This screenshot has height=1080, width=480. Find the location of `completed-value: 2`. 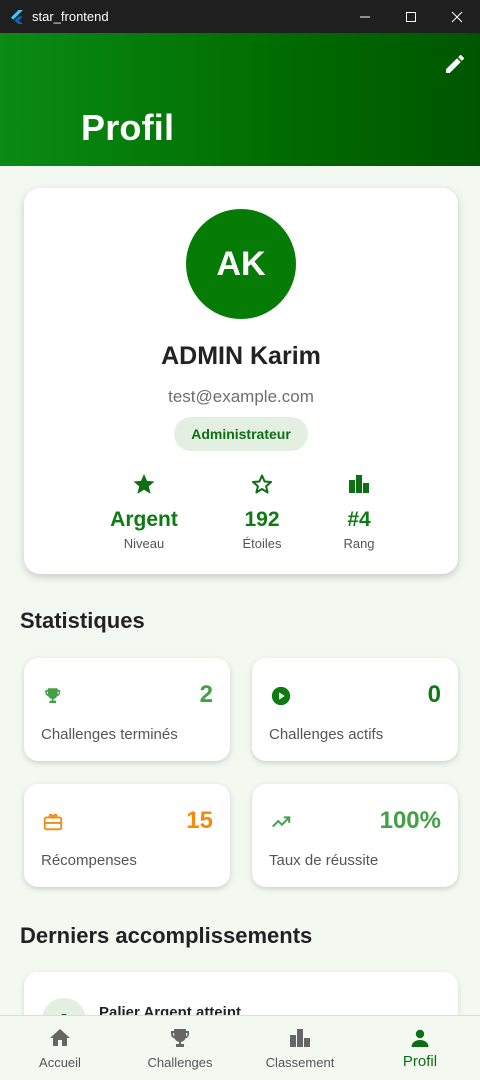

completed-value: 2 is located at coordinates (206, 694).